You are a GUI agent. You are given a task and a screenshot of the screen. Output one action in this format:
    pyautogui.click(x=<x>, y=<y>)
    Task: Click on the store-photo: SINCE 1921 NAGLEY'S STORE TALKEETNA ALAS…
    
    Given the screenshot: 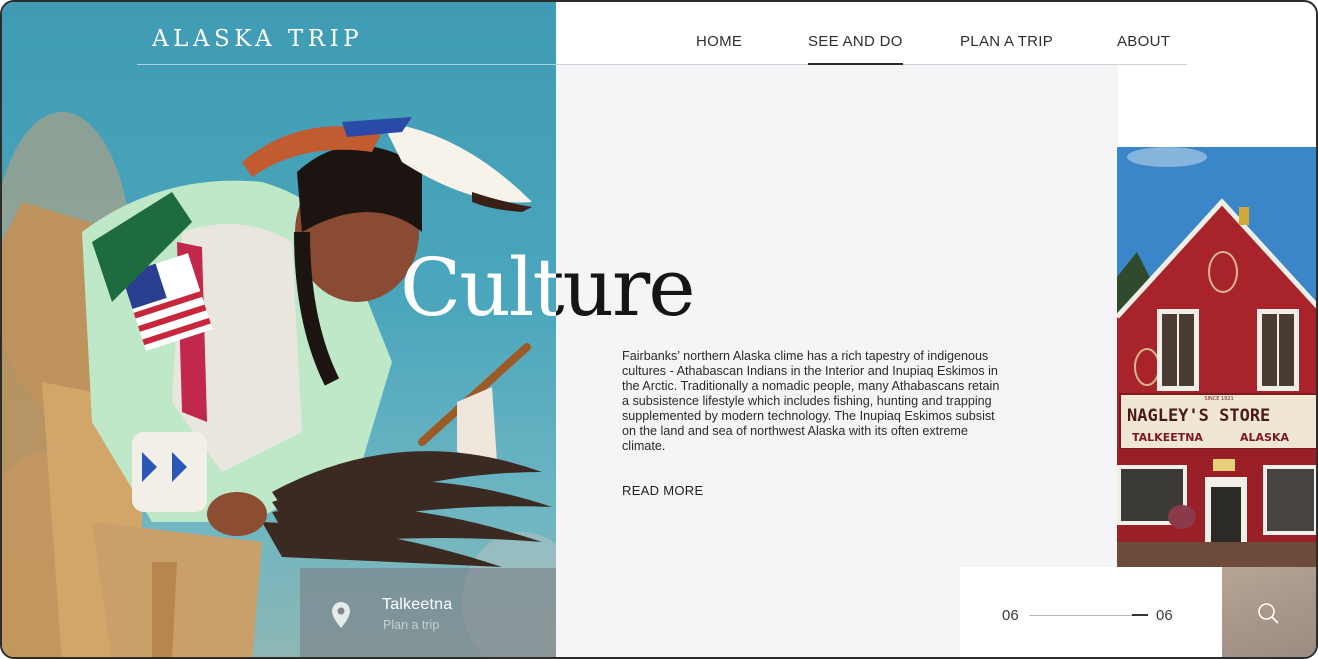 What is the action you would take?
    pyautogui.click(x=1216, y=357)
    